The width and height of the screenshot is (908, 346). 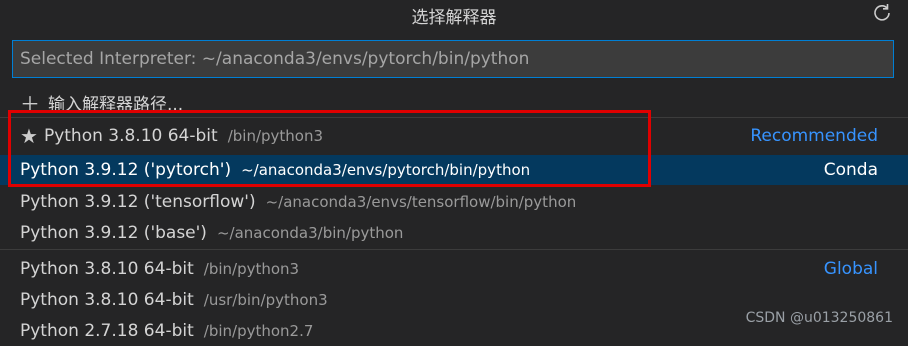 I want to click on separator, so click(x=454, y=249).